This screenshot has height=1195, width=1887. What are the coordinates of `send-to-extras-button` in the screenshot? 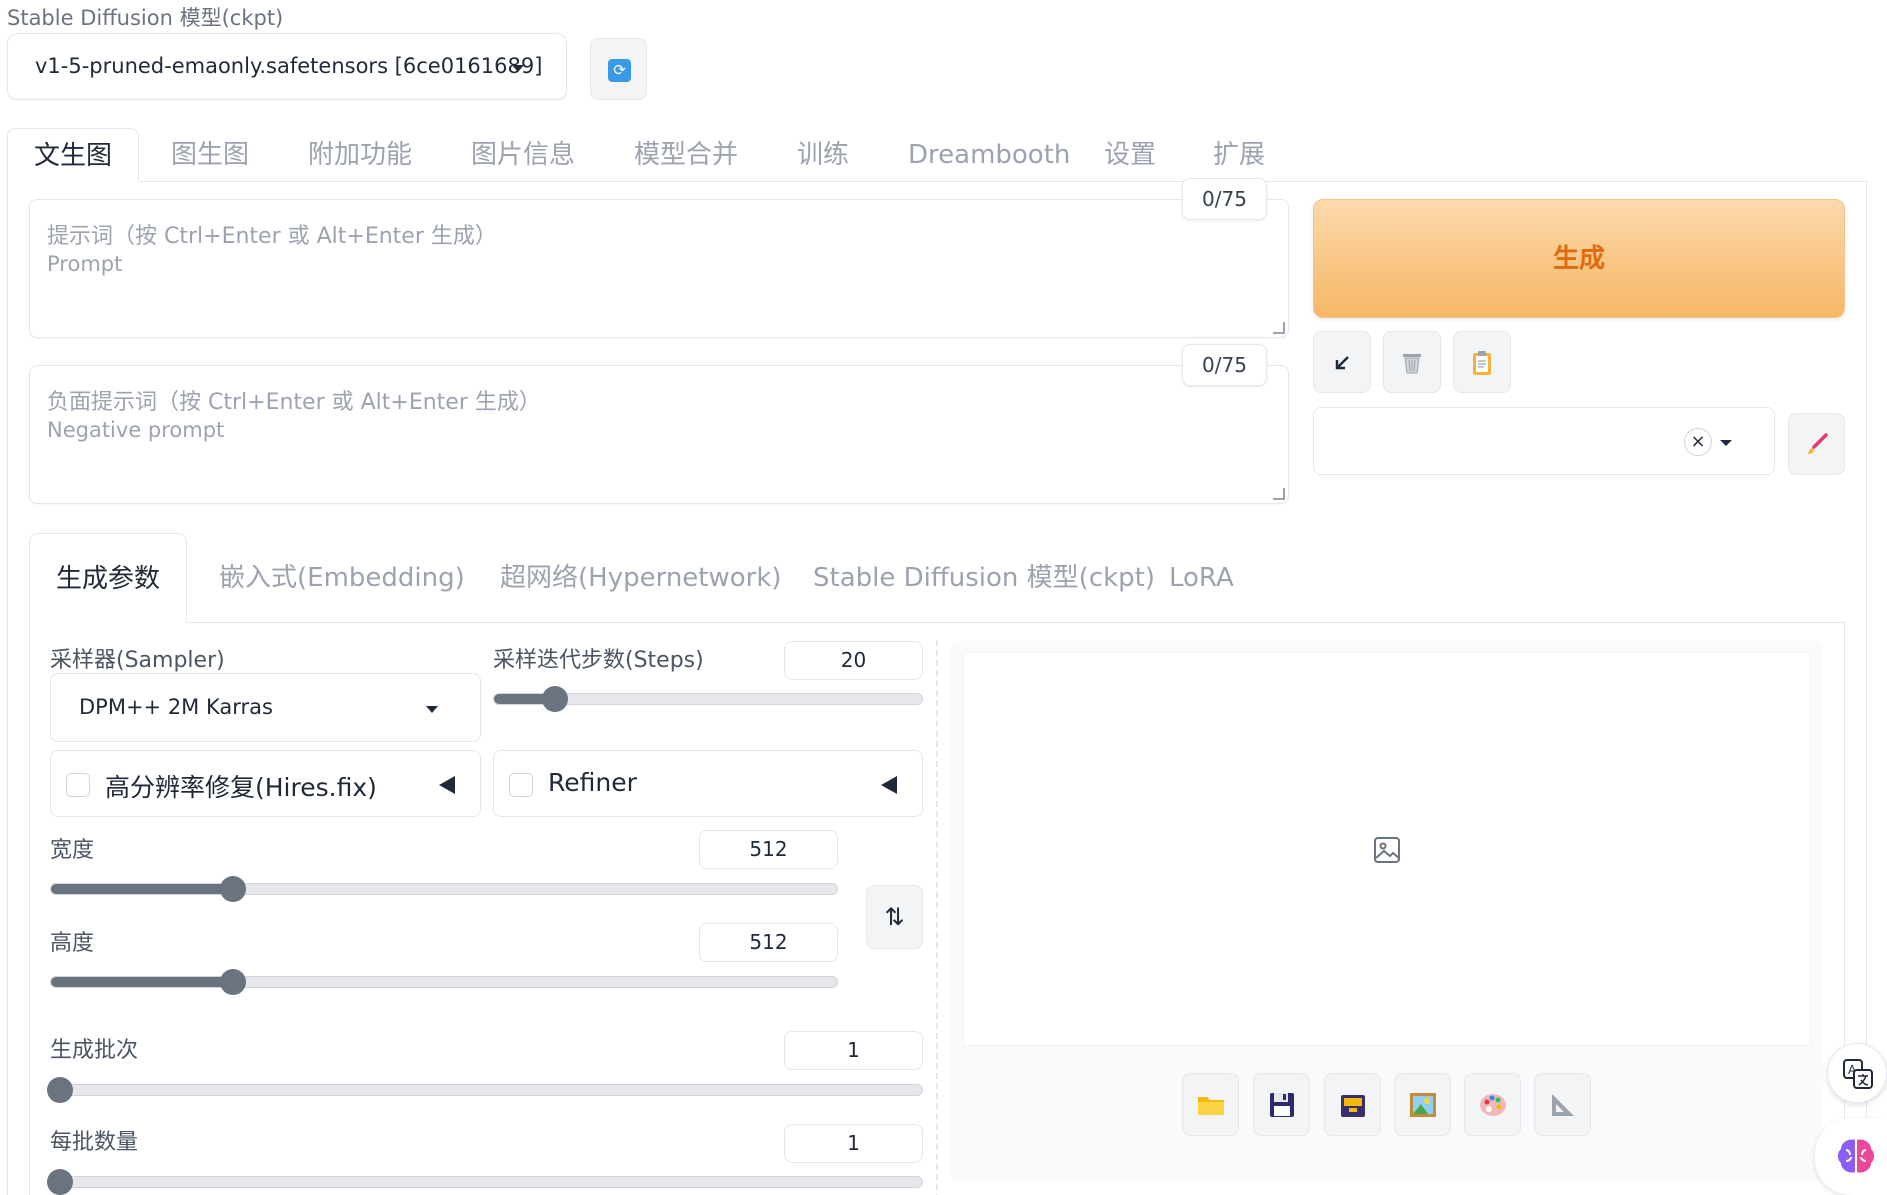 It's located at (1562, 1104).